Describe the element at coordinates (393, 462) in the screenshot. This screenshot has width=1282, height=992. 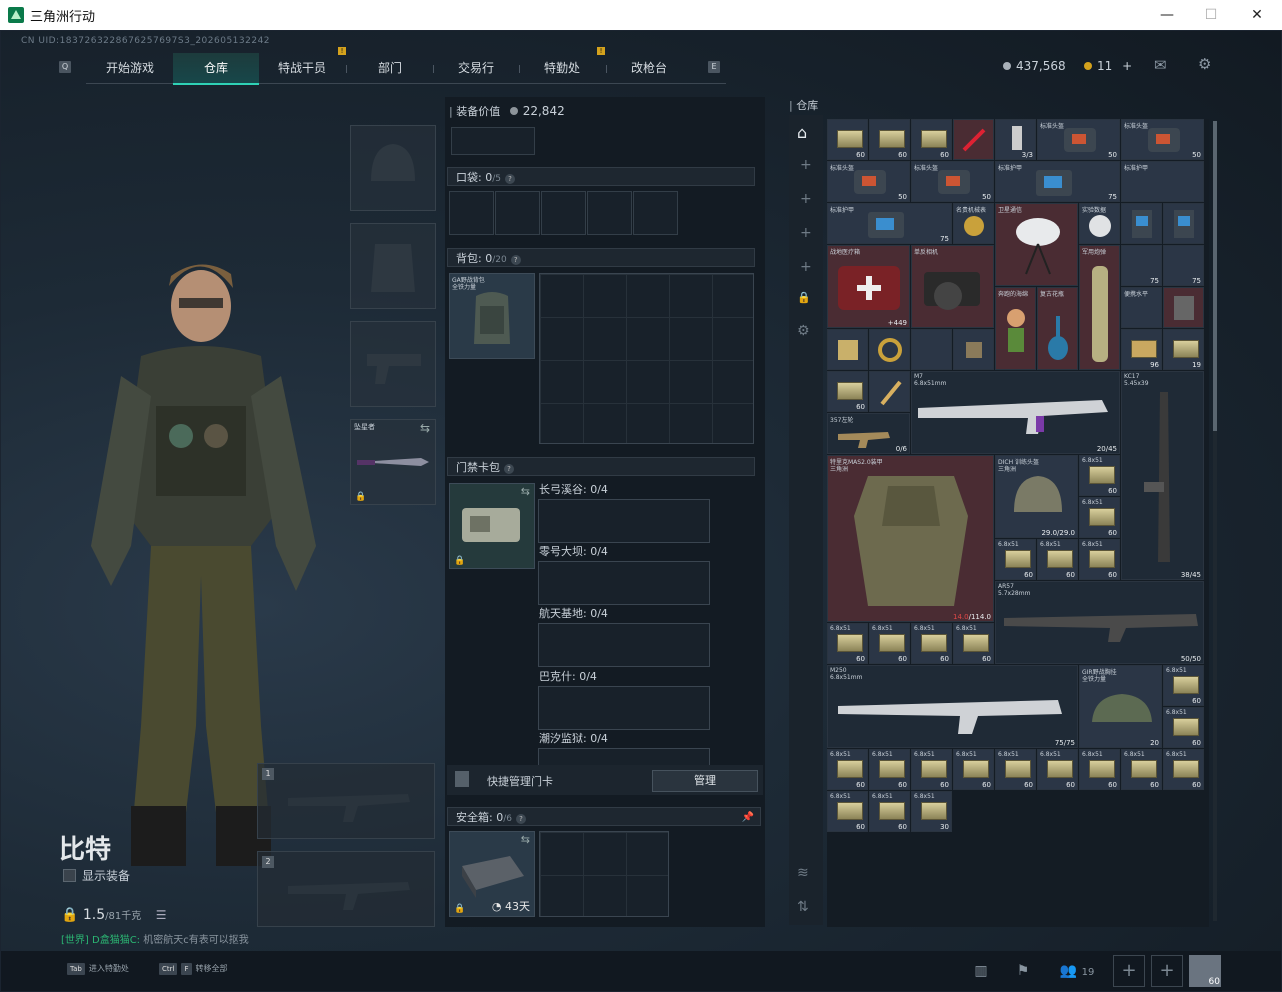
I see `melee-slot: 坠星者 ⇆ 🔒` at that location.